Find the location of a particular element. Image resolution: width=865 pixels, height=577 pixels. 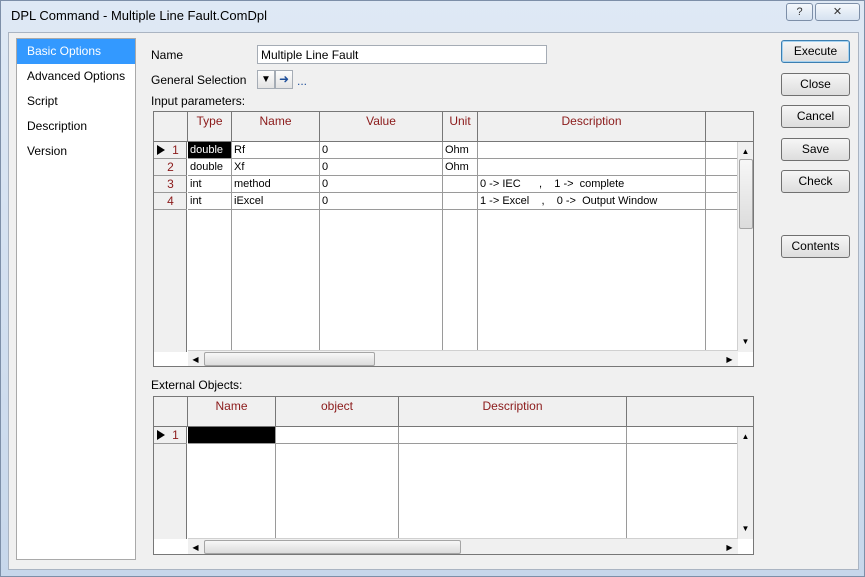

close-button: Close is located at coordinates (815, 84).